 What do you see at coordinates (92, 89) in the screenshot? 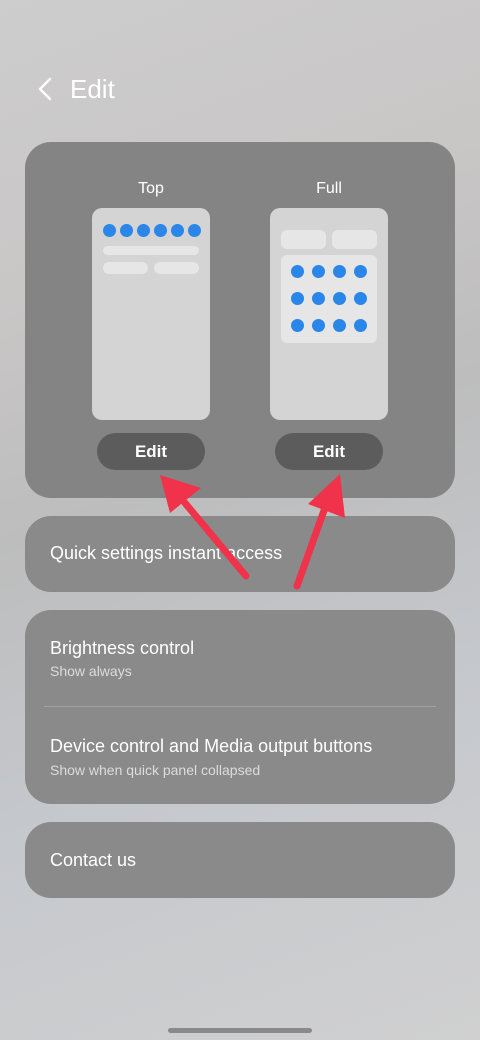
I see `page-title: Edit` at bounding box center [92, 89].